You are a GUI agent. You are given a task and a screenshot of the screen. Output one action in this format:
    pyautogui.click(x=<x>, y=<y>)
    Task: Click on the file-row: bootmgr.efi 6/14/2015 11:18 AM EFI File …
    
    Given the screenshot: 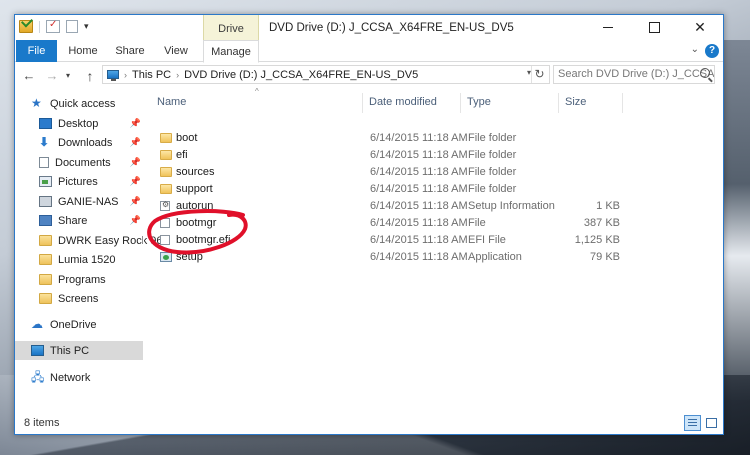 What is the action you would take?
    pyautogui.click(x=393, y=241)
    